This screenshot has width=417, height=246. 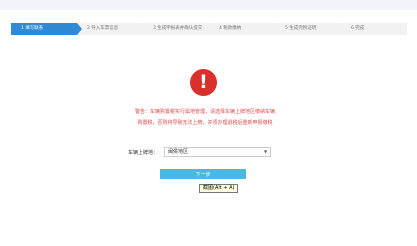 What do you see at coordinates (219, 188) in the screenshot?
I see `screenshot-tooltip: 截图(Alt + A)` at bounding box center [219, 188].